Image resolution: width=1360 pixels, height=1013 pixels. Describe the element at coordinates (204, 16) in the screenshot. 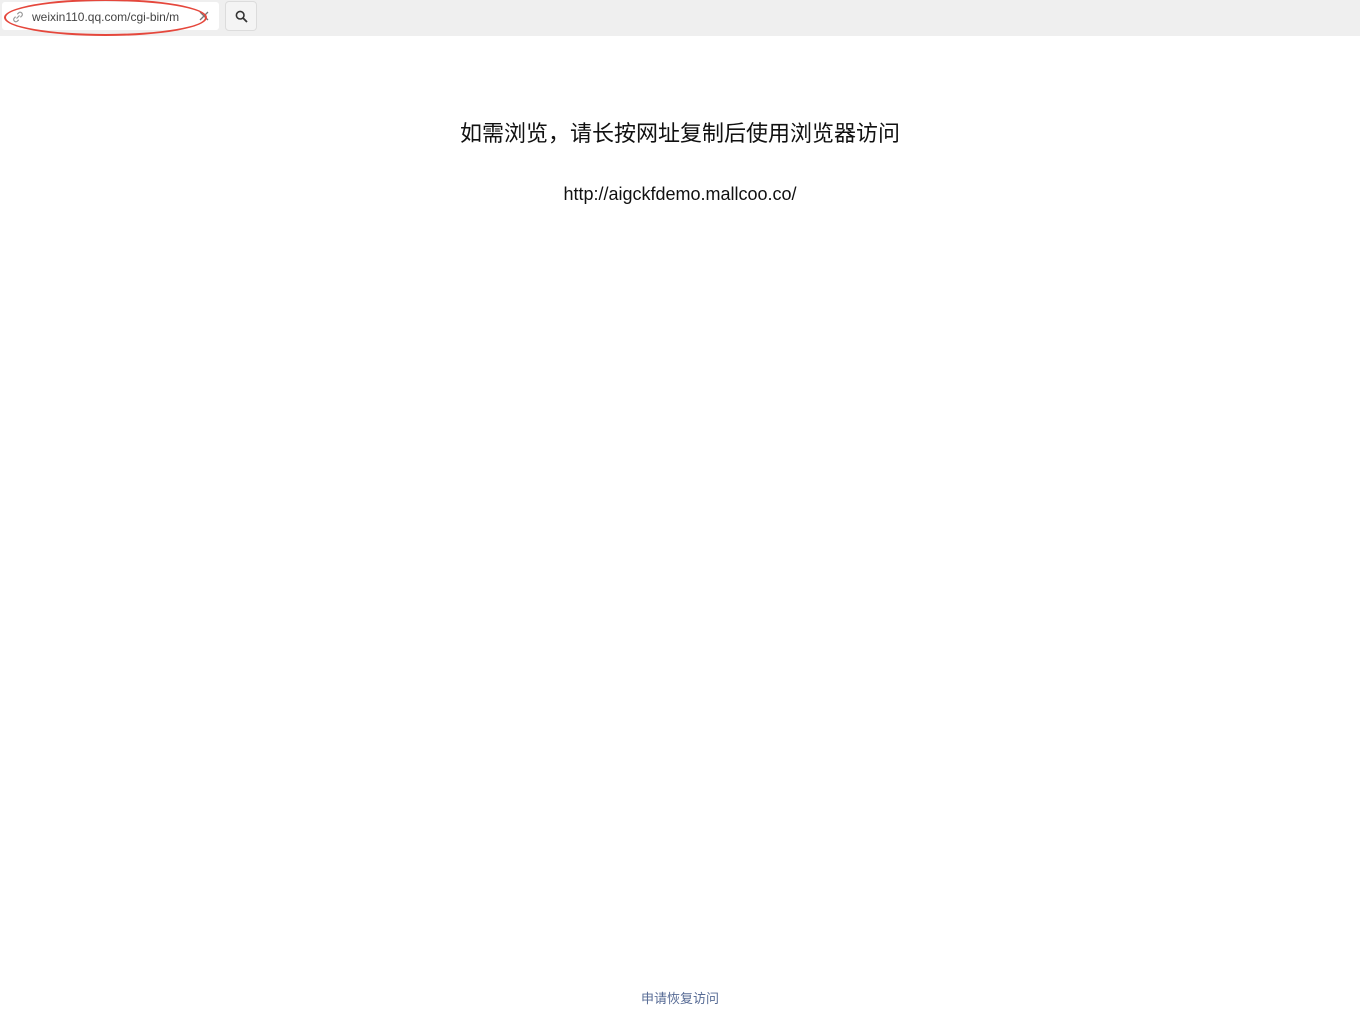

I see `close-icon` at that location.